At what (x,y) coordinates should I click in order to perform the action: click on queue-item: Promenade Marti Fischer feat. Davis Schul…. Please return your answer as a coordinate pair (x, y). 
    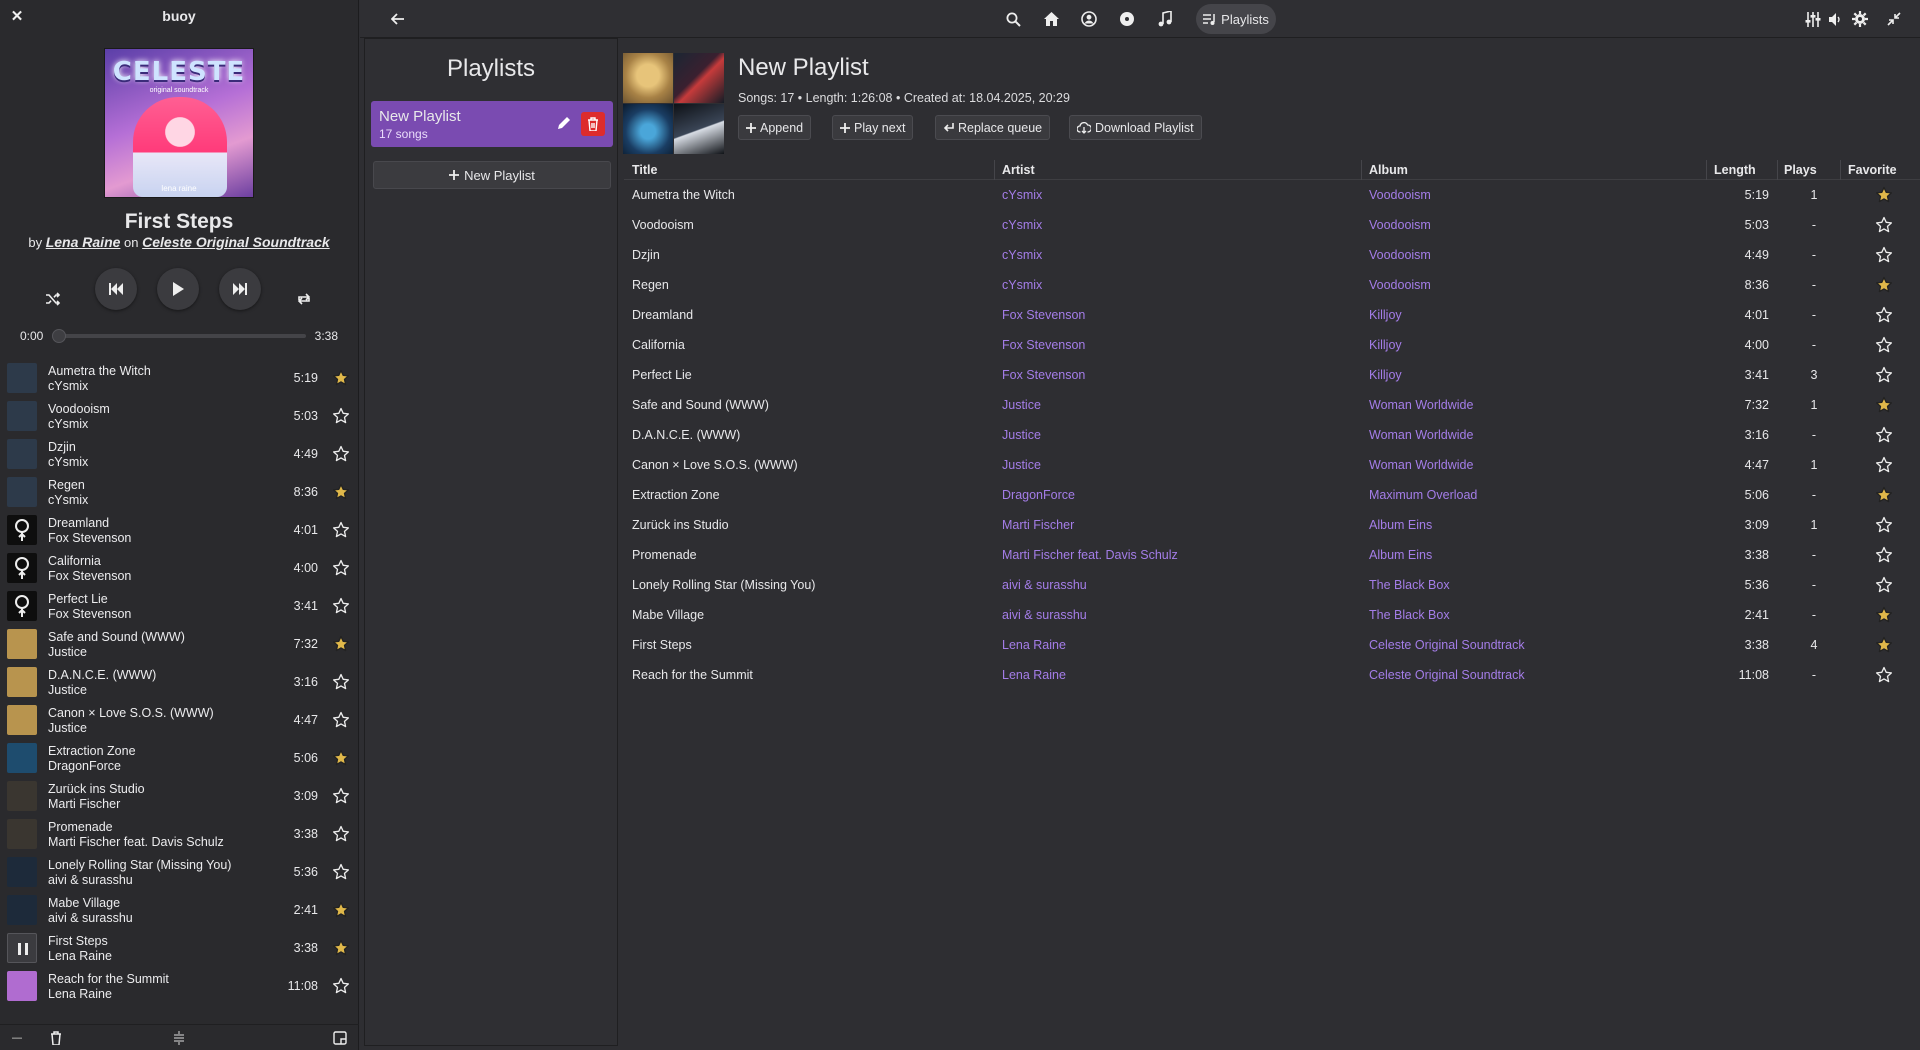
    Looking at the image, I should click on (179, 834).